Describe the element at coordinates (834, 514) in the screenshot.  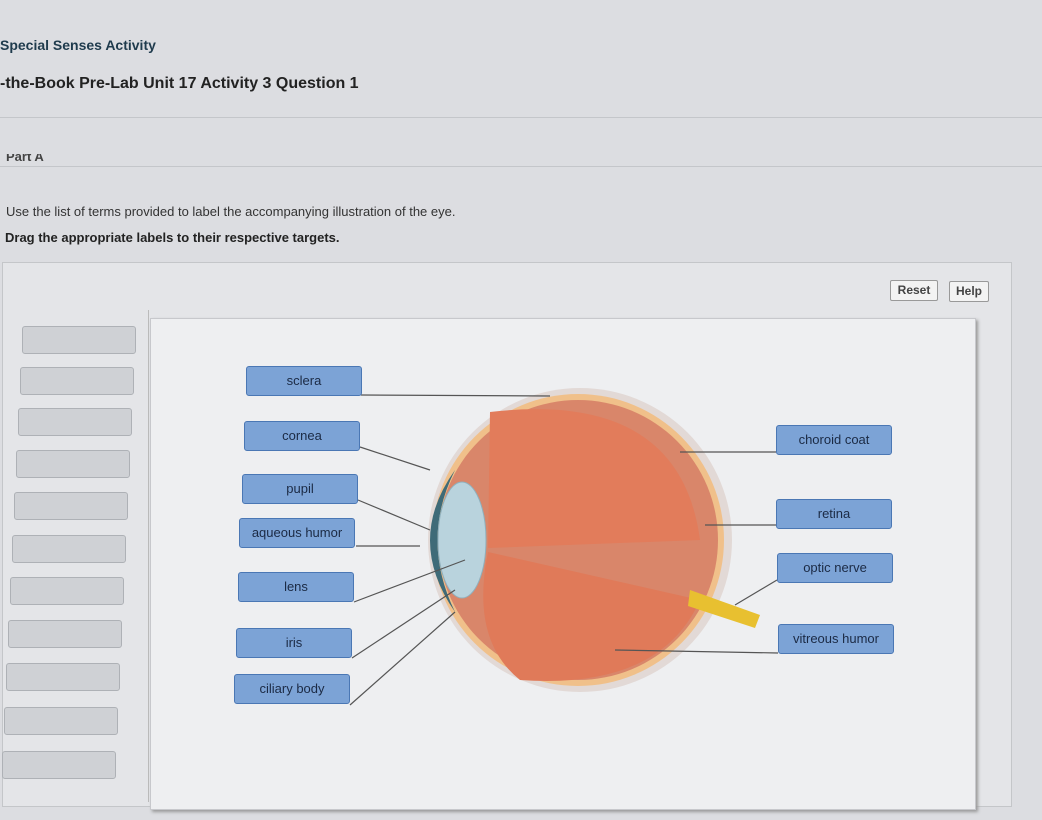
I see `label-retina: retina` at that location.